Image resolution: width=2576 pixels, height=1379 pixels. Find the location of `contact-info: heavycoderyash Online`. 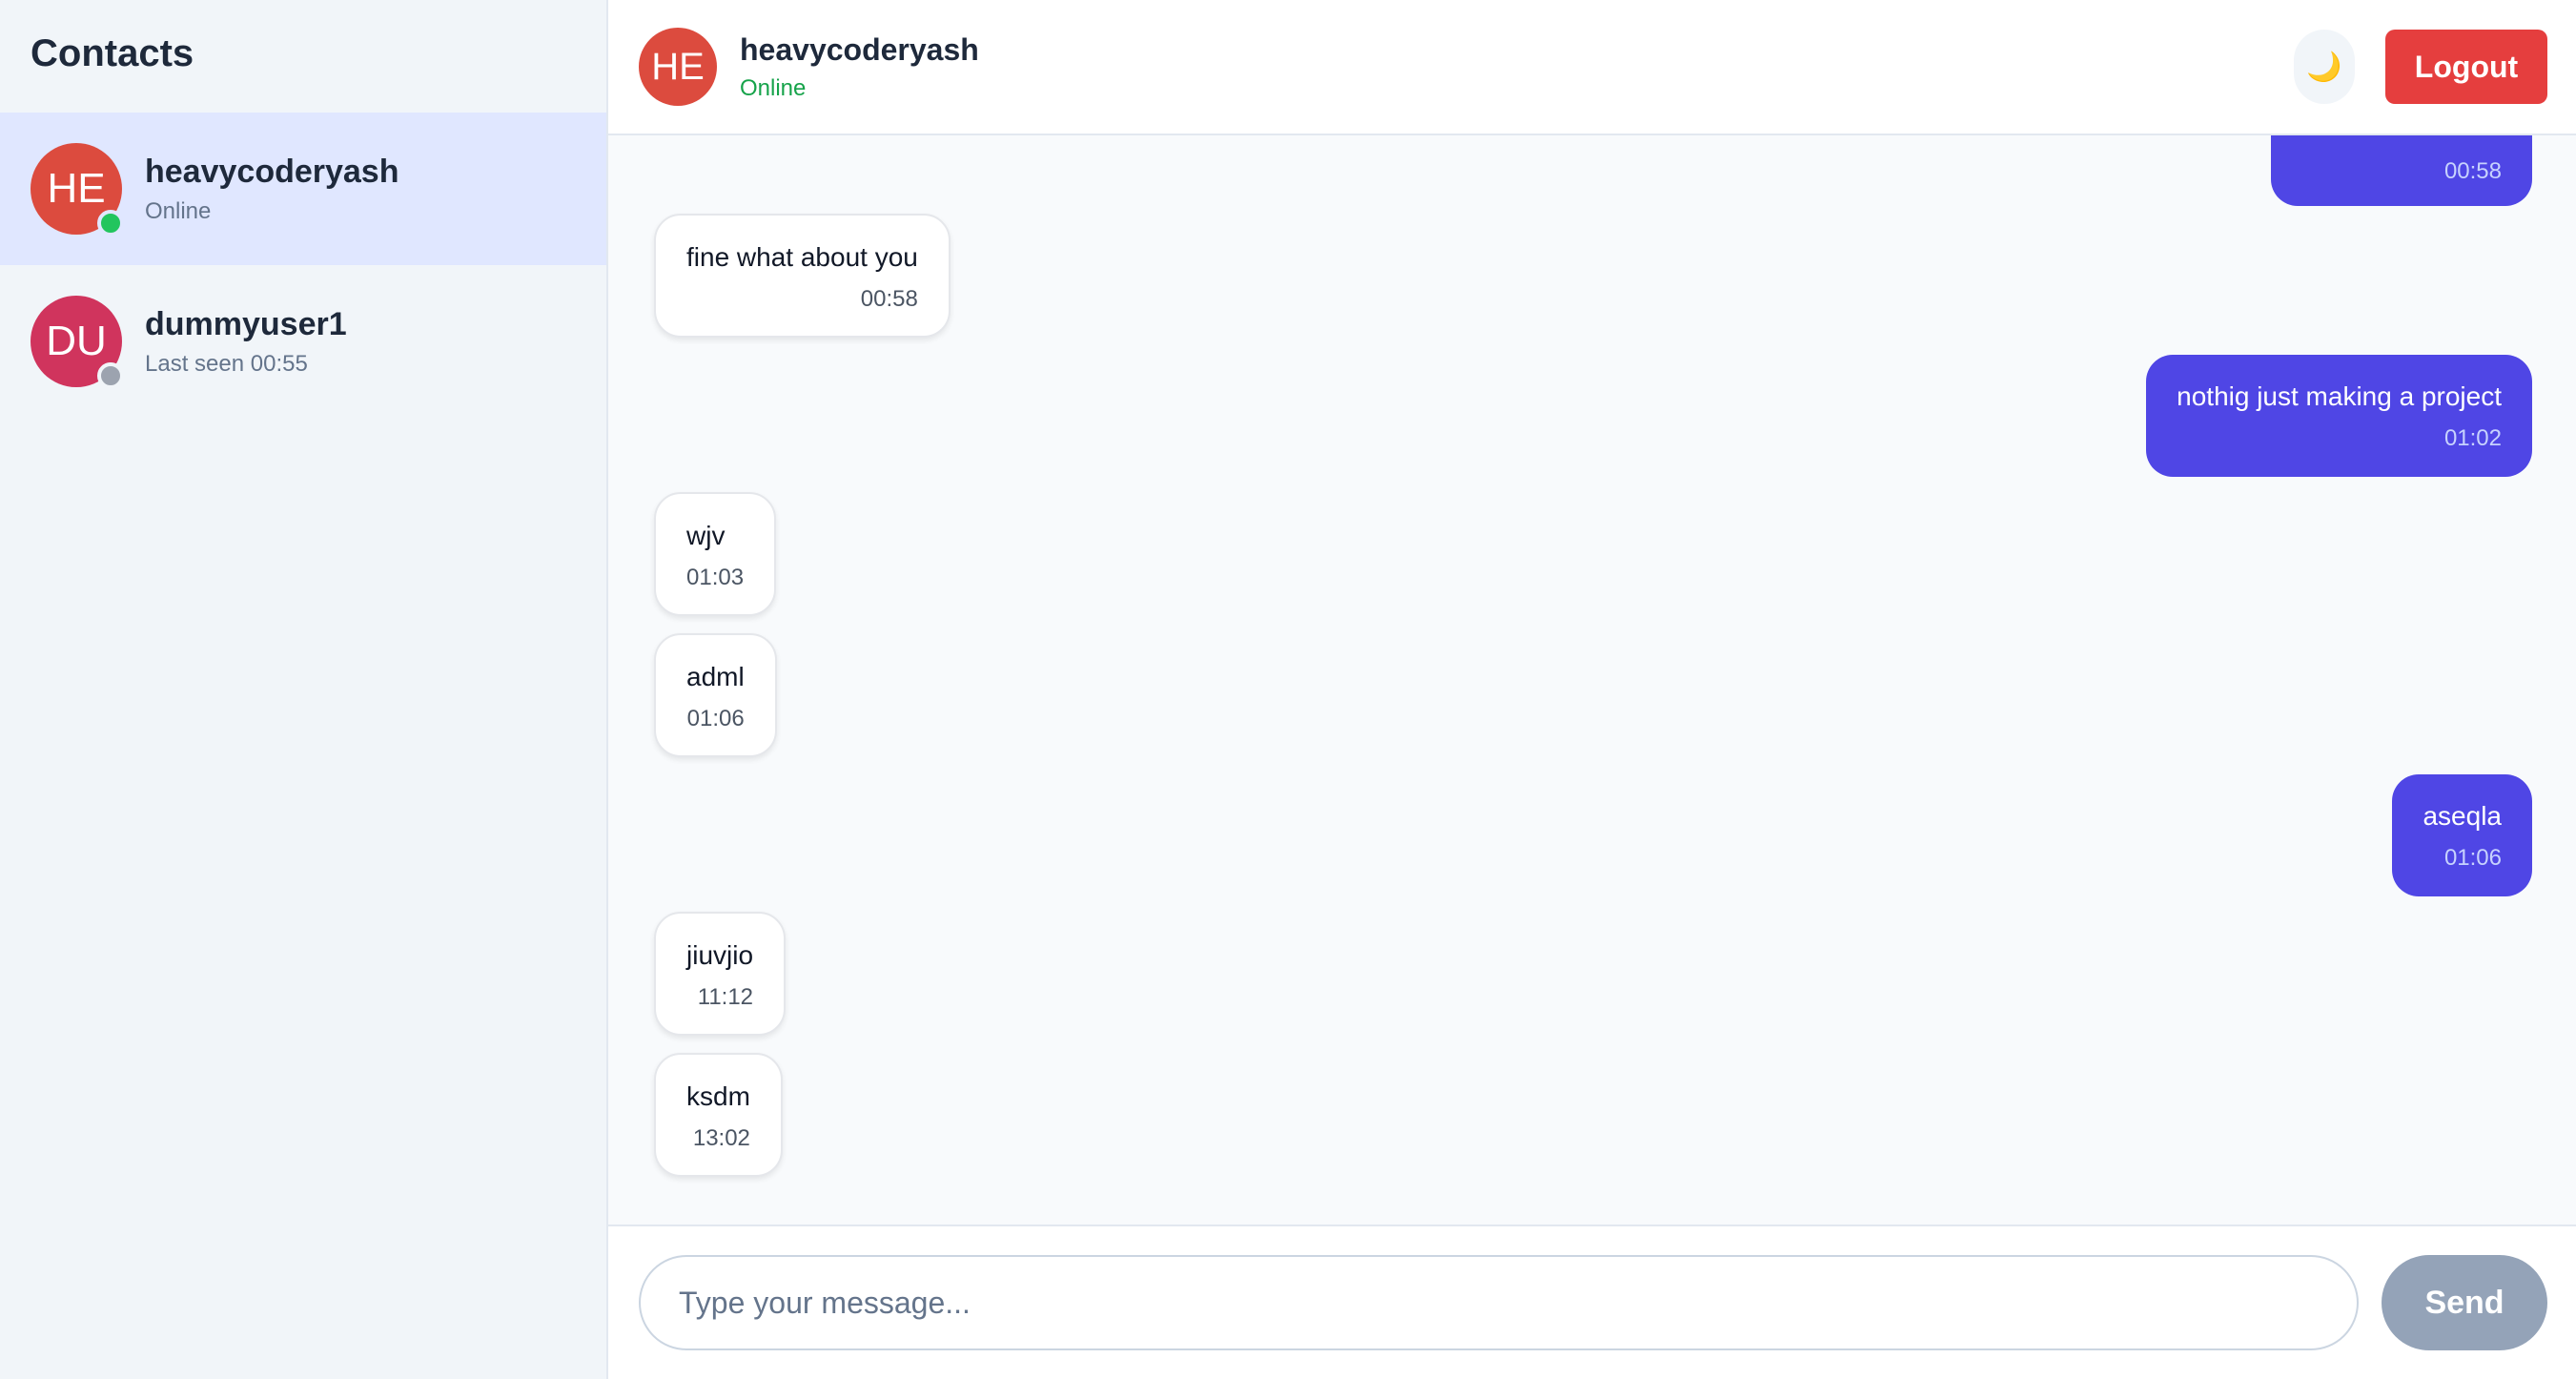

contact-info: heavycoderyash Online is located at coordinates (272, 189).